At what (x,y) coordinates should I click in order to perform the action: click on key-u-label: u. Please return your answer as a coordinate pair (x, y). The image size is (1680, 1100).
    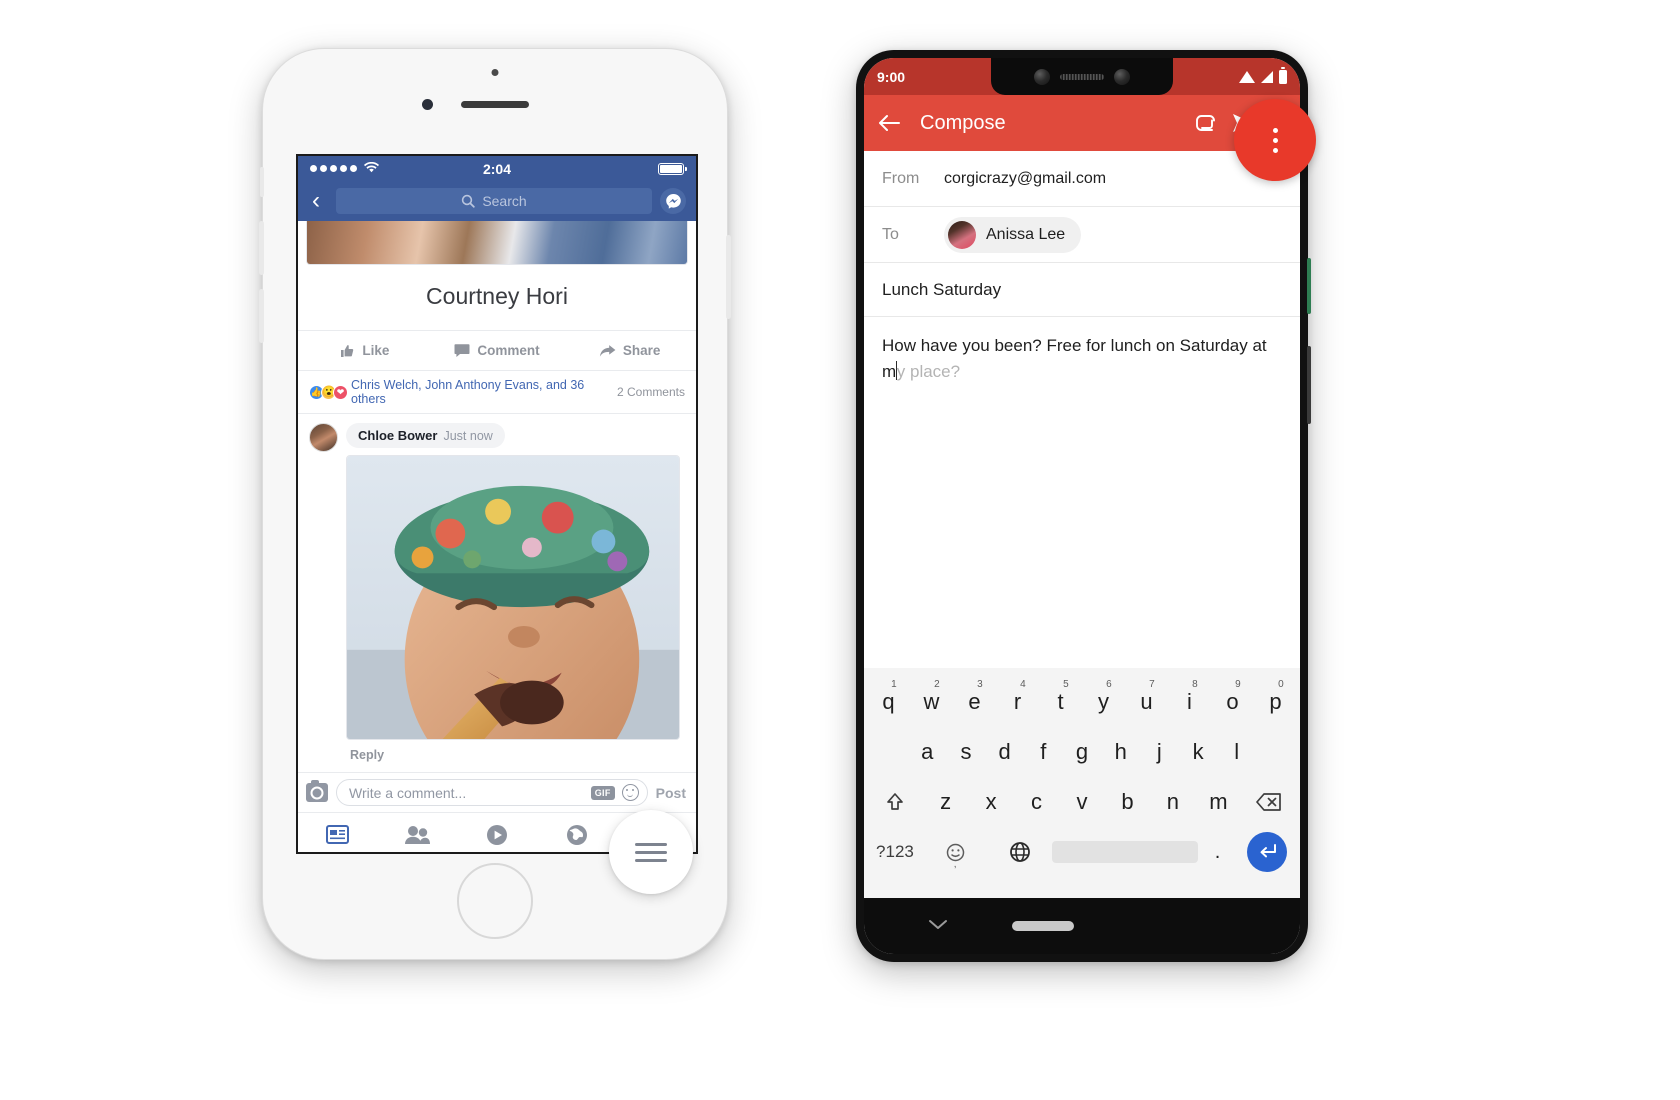
    Looking at the image, I should click on (1146, 701).